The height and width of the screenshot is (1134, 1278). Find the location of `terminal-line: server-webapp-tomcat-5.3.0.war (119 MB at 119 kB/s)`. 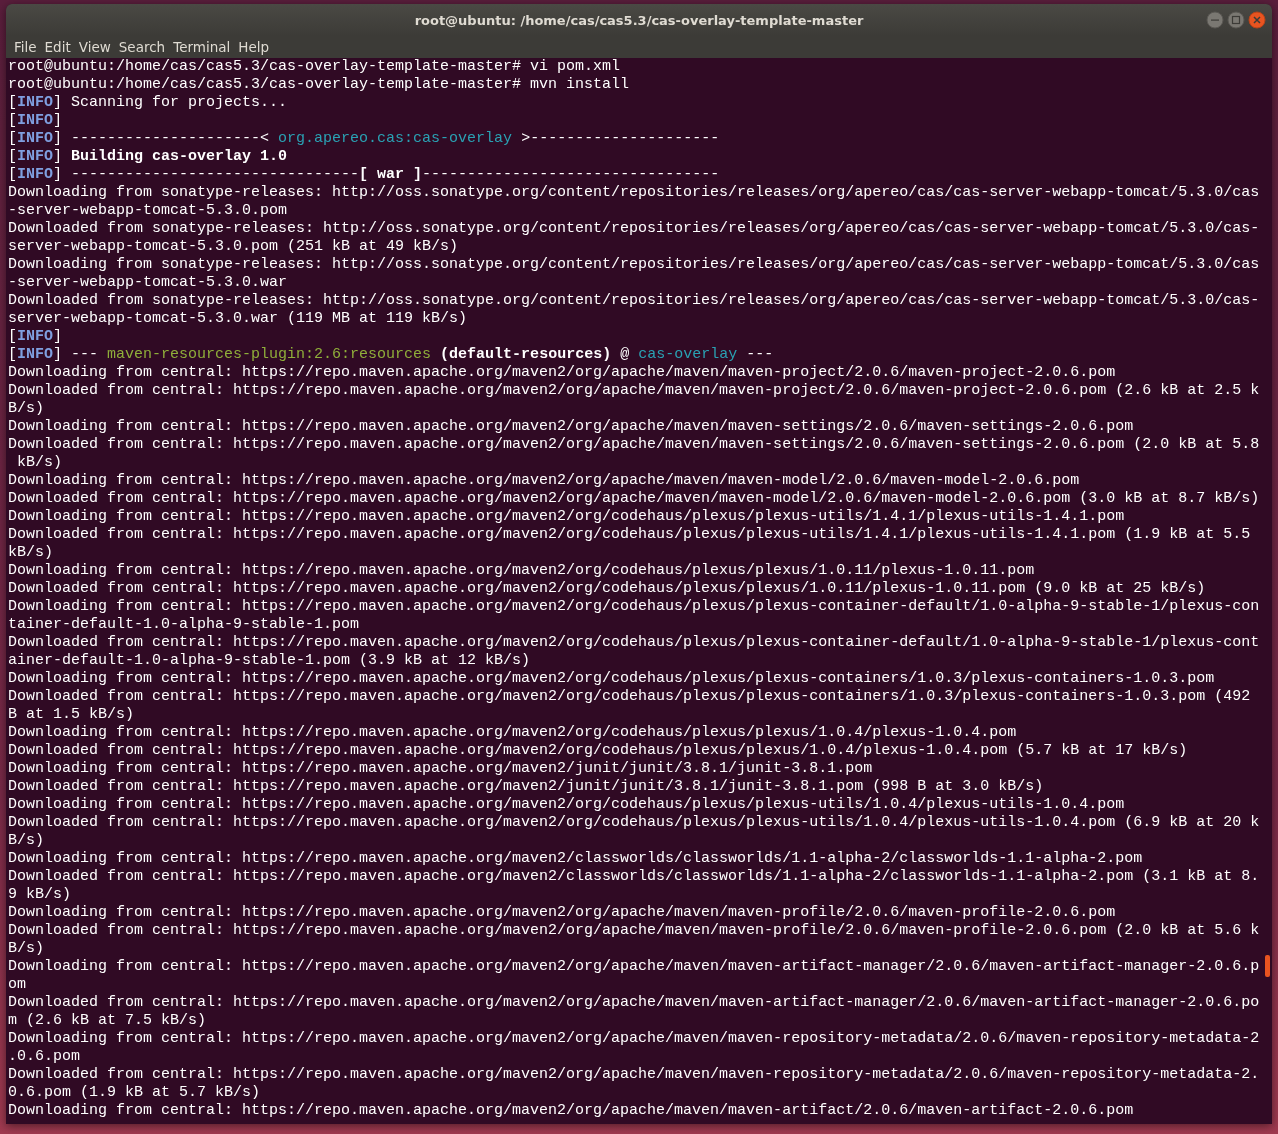

terminal-line: server-webapp-tomcat-5.3.0.war (119 MB at 119 kB/s) is located at coordinates (238, 319).